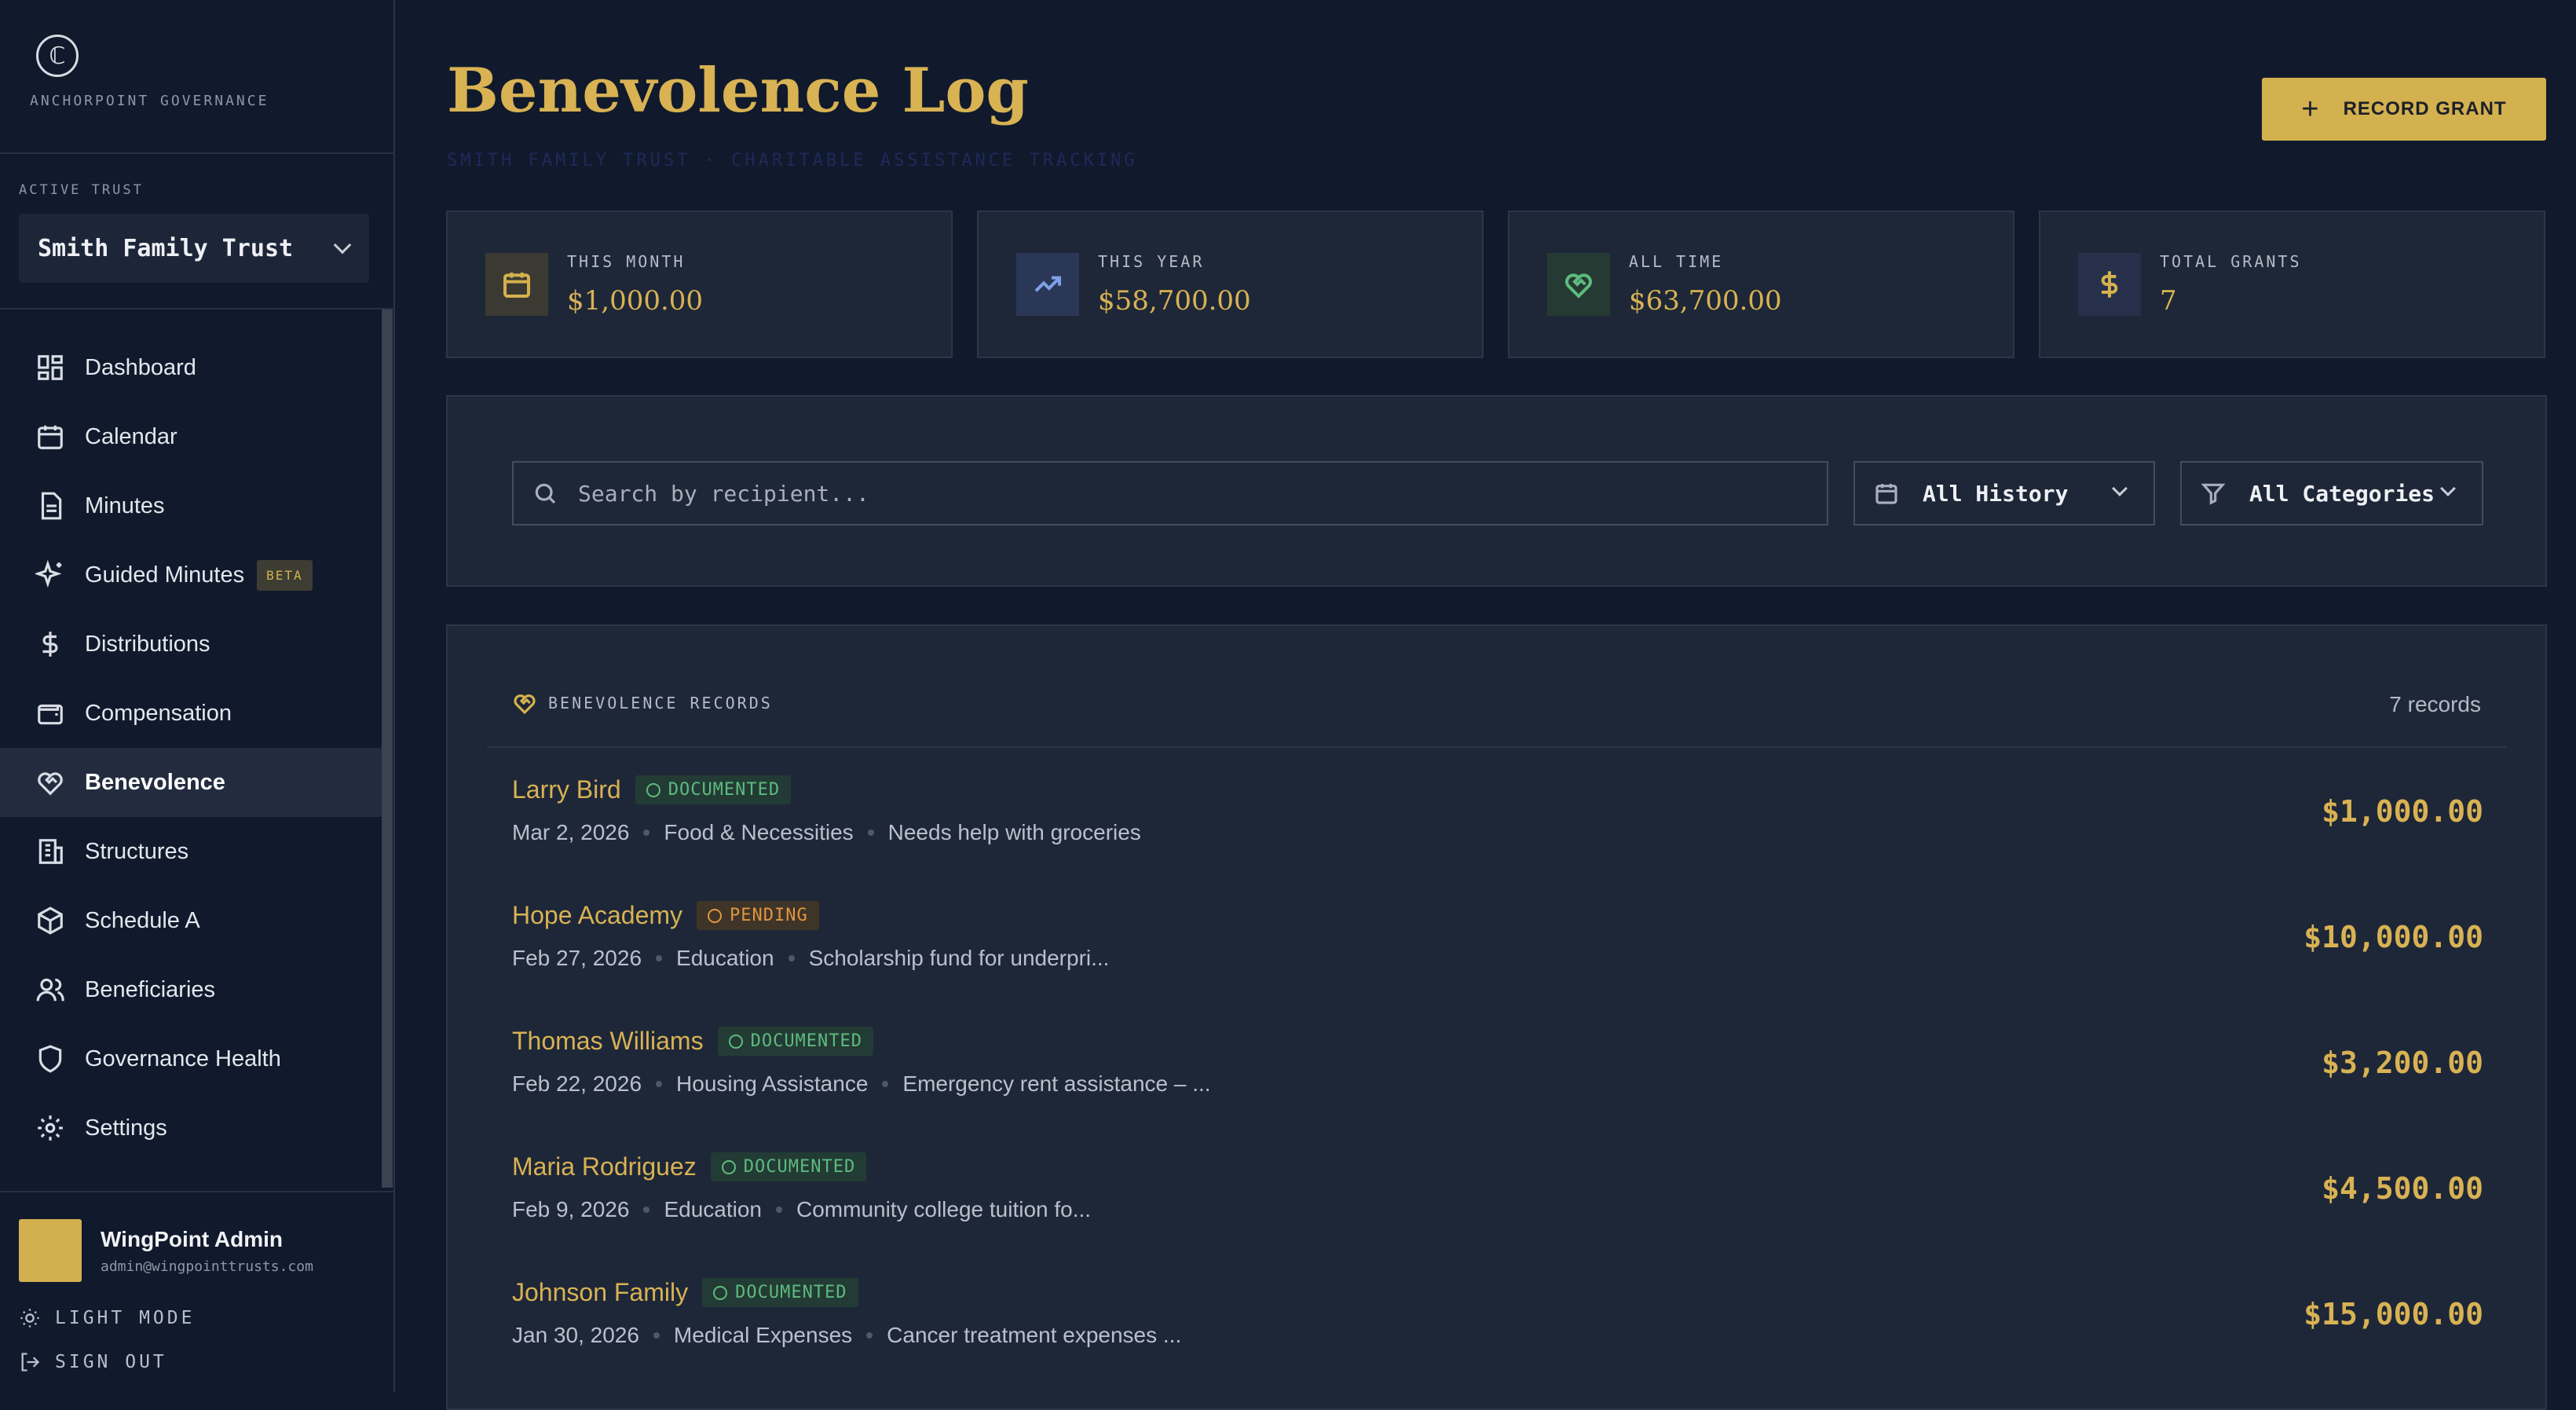 The height and width of the screenshot is (1410, 2576). I want to click on stat-label: TOTAL GRANTS, so click(2231, 261).